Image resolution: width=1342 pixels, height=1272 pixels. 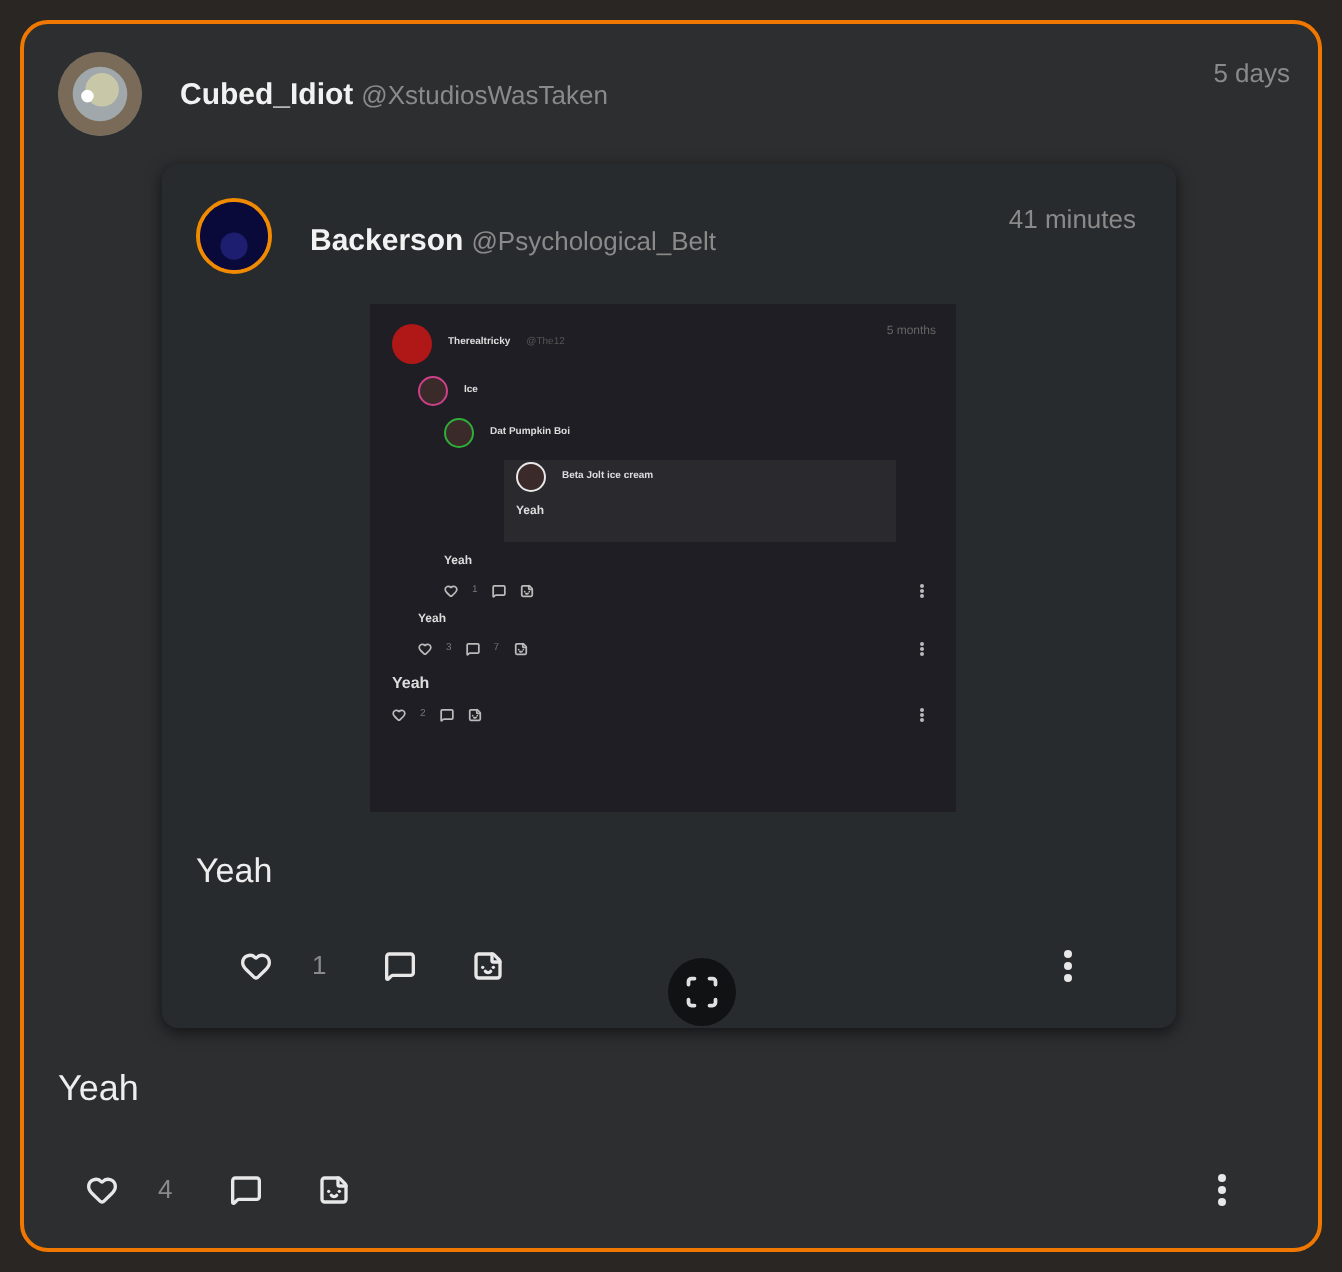 What do you see at coordinates (1251, 74) in the screenshot?
I see `post-time: 5 days` at bounding box center [1251, 74].